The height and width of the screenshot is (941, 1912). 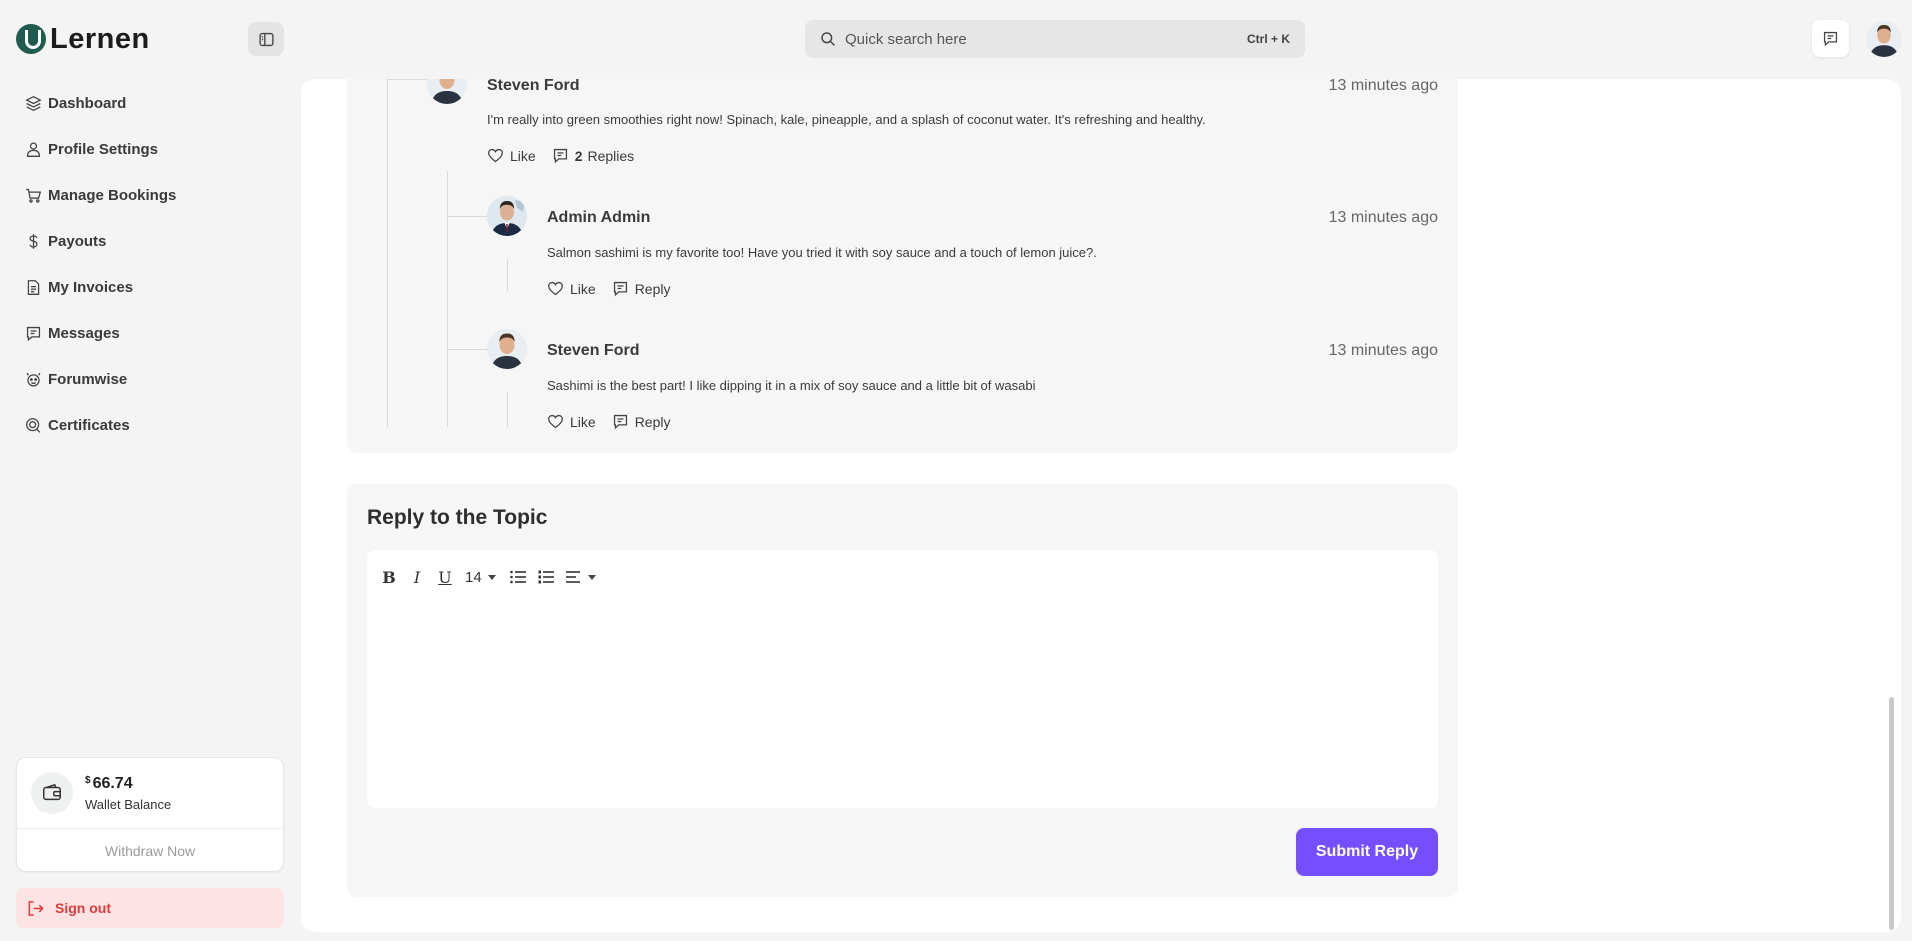 What do you see at coordinates (560, 156) in the screenshot?
I see `comment-icon` at bounding box center [560, 156].